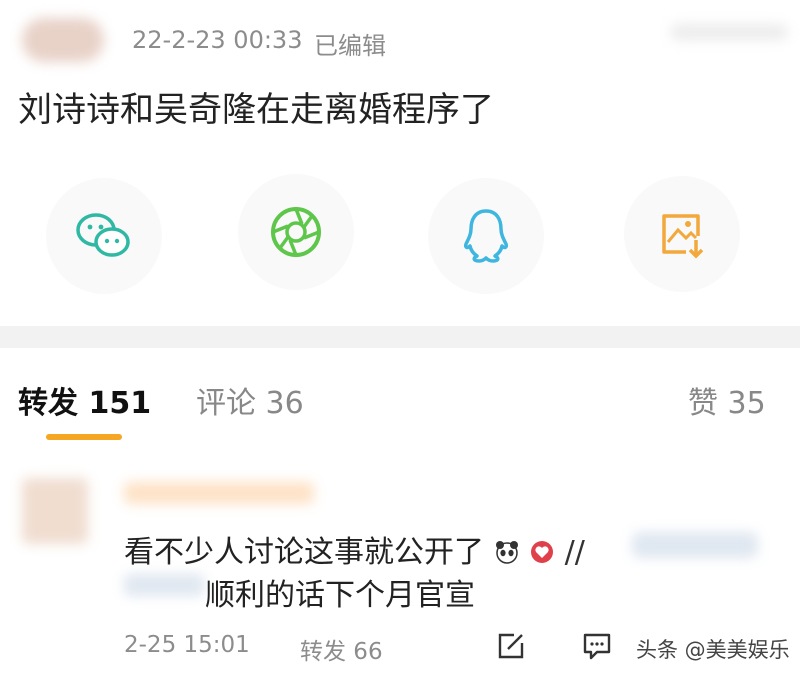  I want to click on share-wechat-button, so click(104, 236).